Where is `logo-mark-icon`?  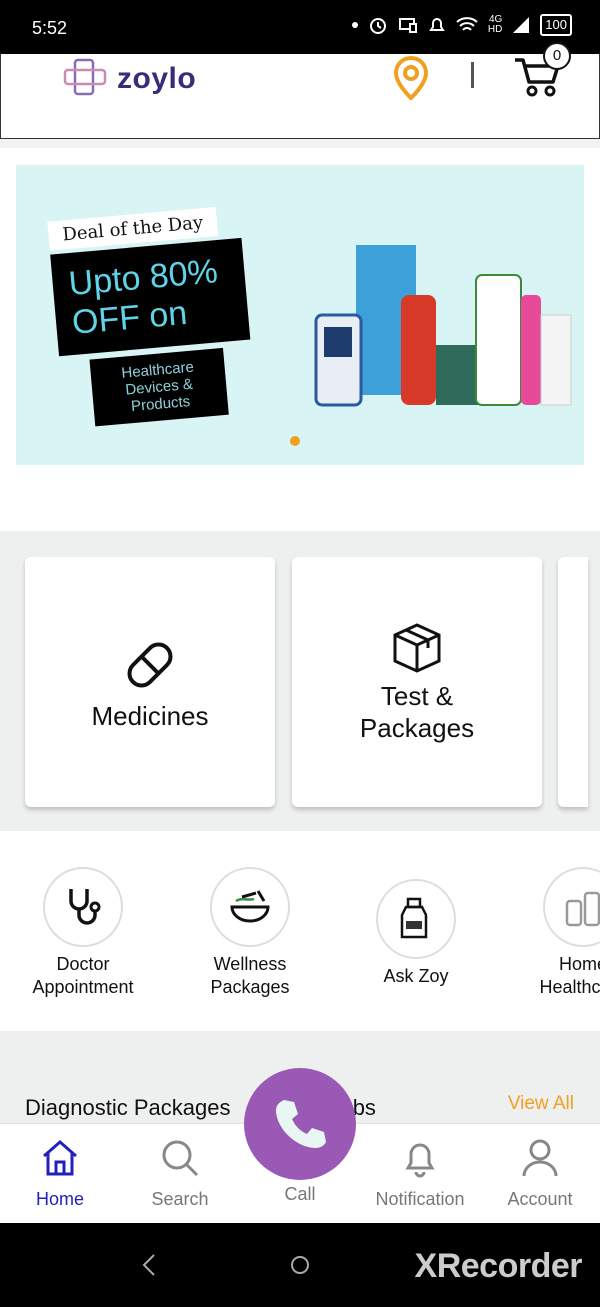
logo-mark-icon is located at coordinates (85, 77).